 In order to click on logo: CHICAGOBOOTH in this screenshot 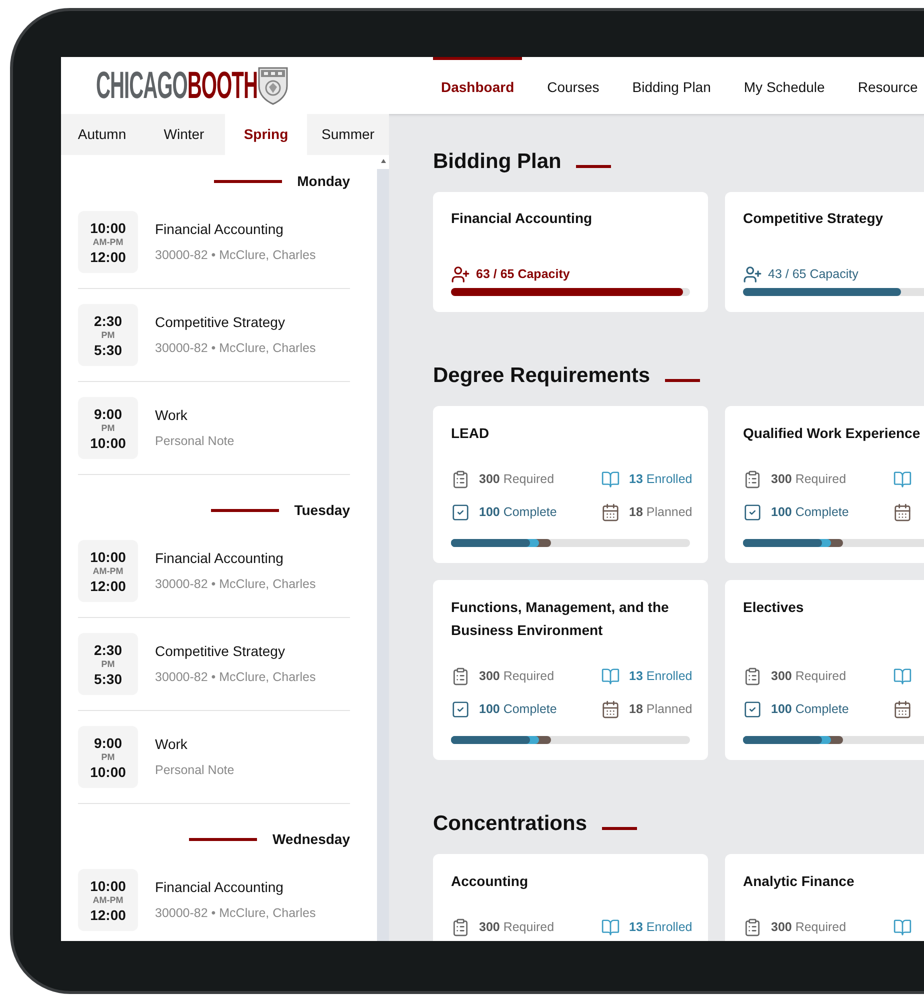, I will do `click(177, 85)`.